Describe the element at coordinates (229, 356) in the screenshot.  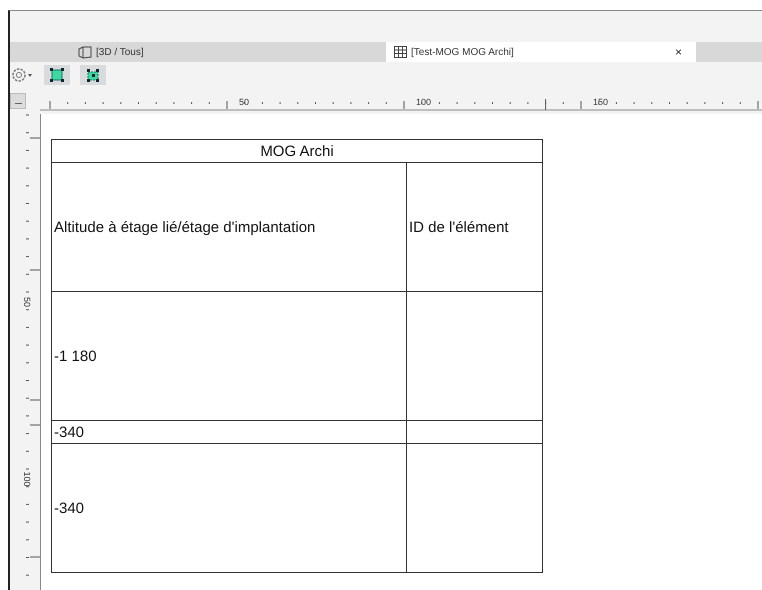
I see `table-cell: -1 180` at that location.